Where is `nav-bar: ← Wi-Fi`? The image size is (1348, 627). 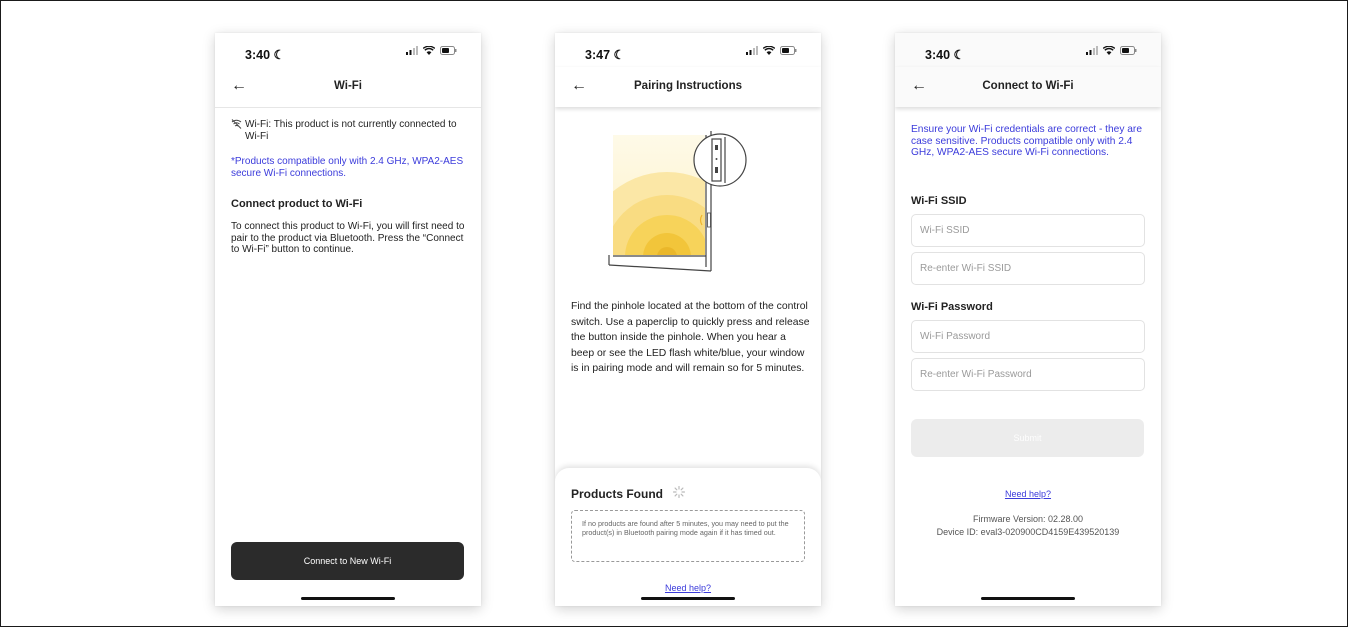
nav-bar: ← Wi-Fi is located at coordinates (348, 87).